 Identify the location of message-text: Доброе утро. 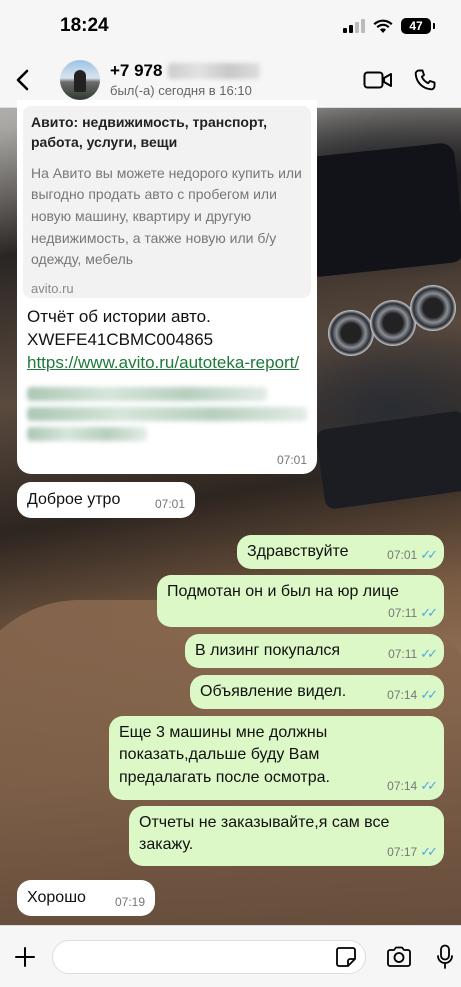
(74, 499).